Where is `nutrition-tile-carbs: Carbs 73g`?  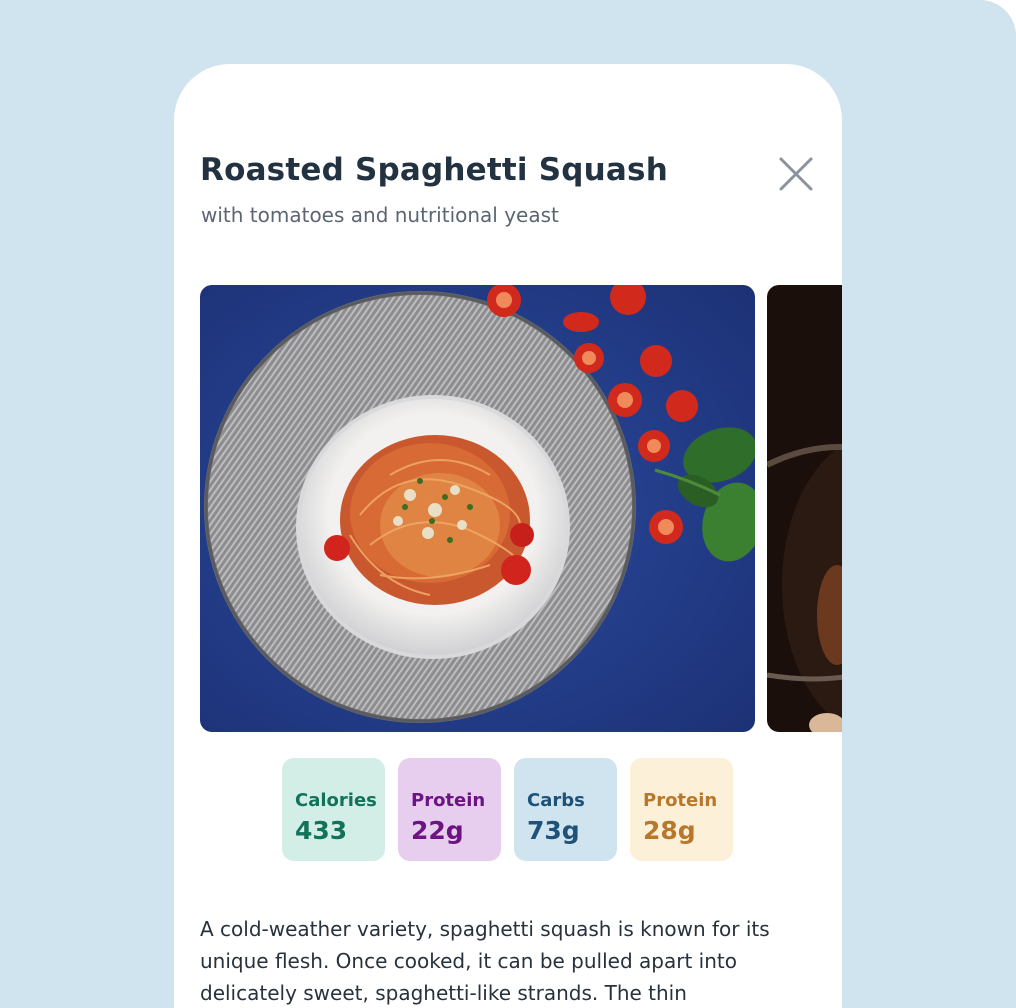
nutrition-tile-carbs: Carbs 73g is located at coordinates (565, 809).